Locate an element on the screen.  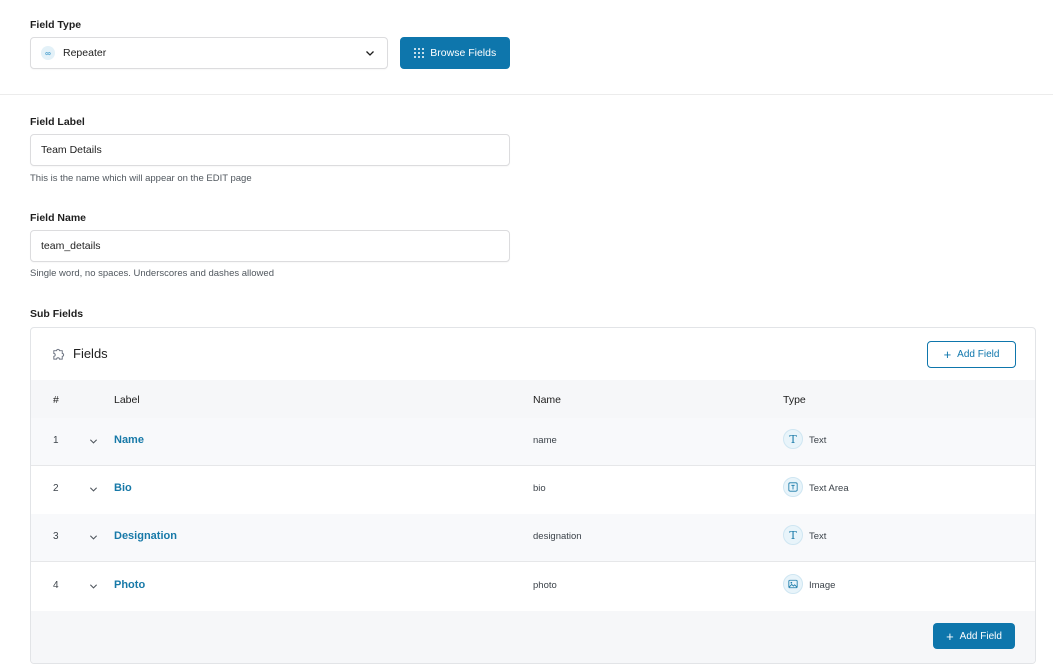
grid-icon is located at coordinates (419, 53).